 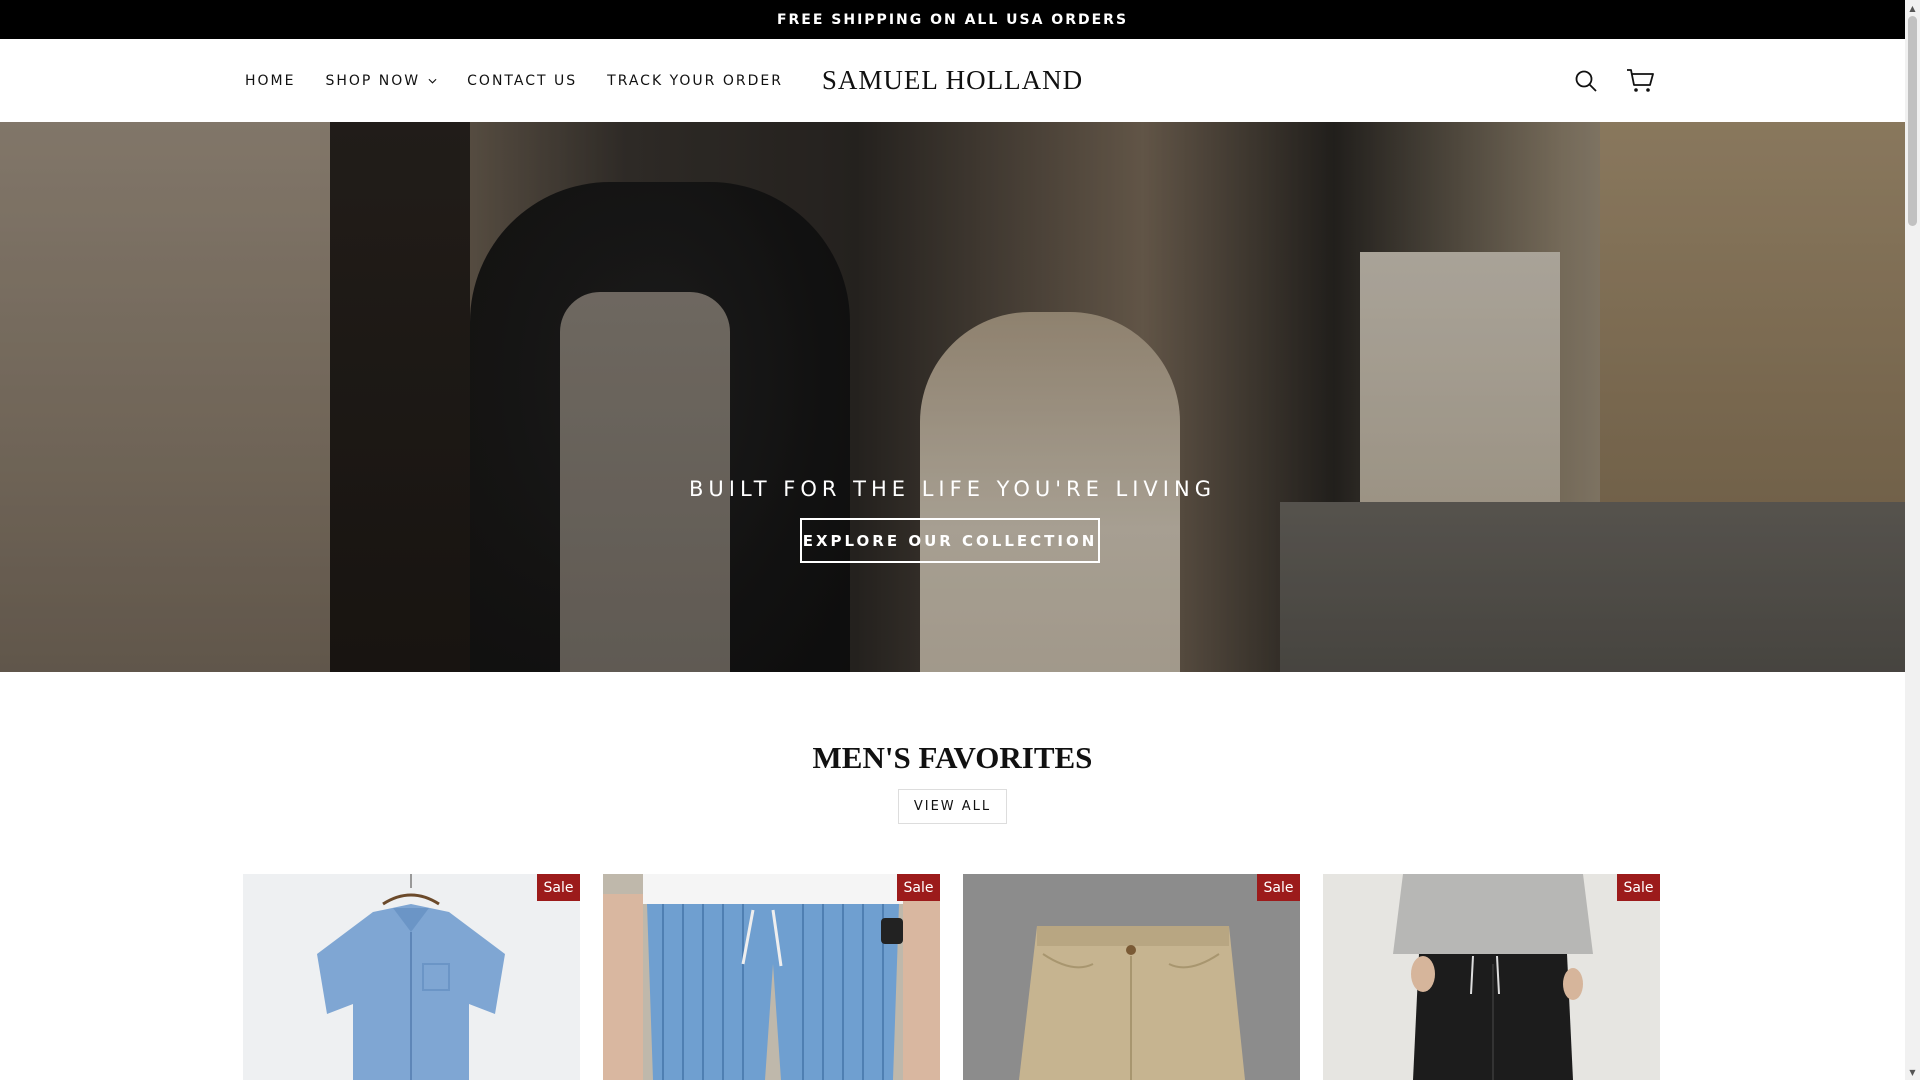 I want to click on product-image-shirt, so click(x=411, y=977).